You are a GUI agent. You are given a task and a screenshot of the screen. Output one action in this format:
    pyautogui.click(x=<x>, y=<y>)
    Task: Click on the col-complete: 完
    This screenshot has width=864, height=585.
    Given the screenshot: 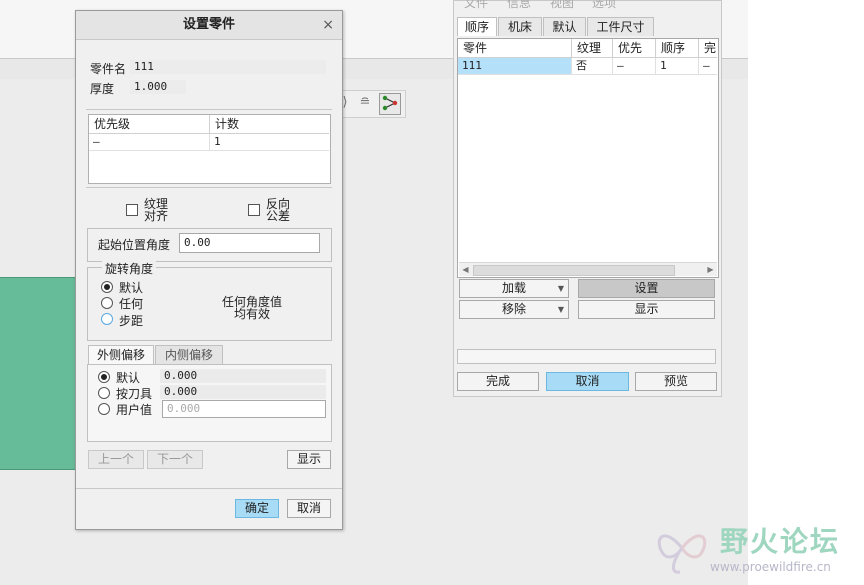 What is the action you would take?
    pyautogui.click(x=708, y=48)
    